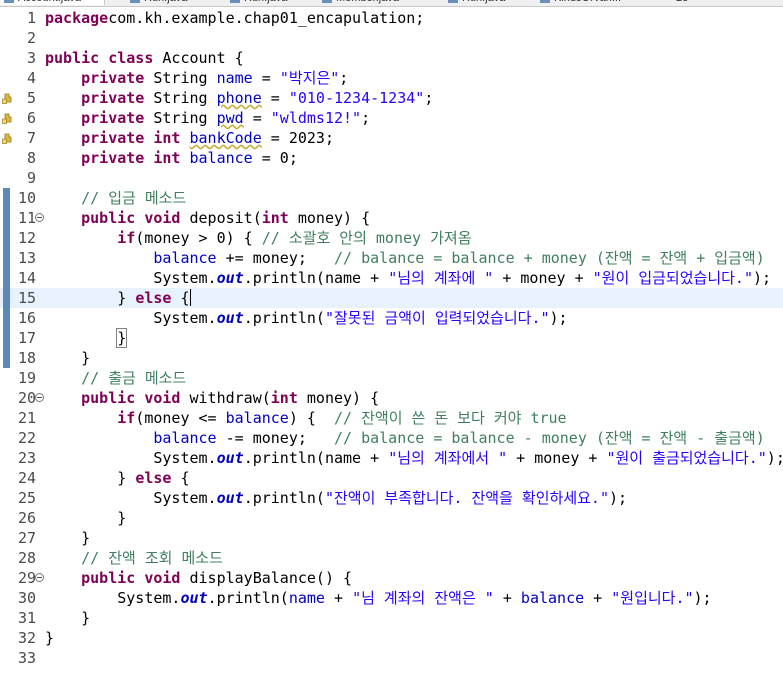 The image size is (783, 681). Describe the element at coordinates (391, 198) in the screenshot. I see `code-line: 10 // 입금 메소드` at that location.